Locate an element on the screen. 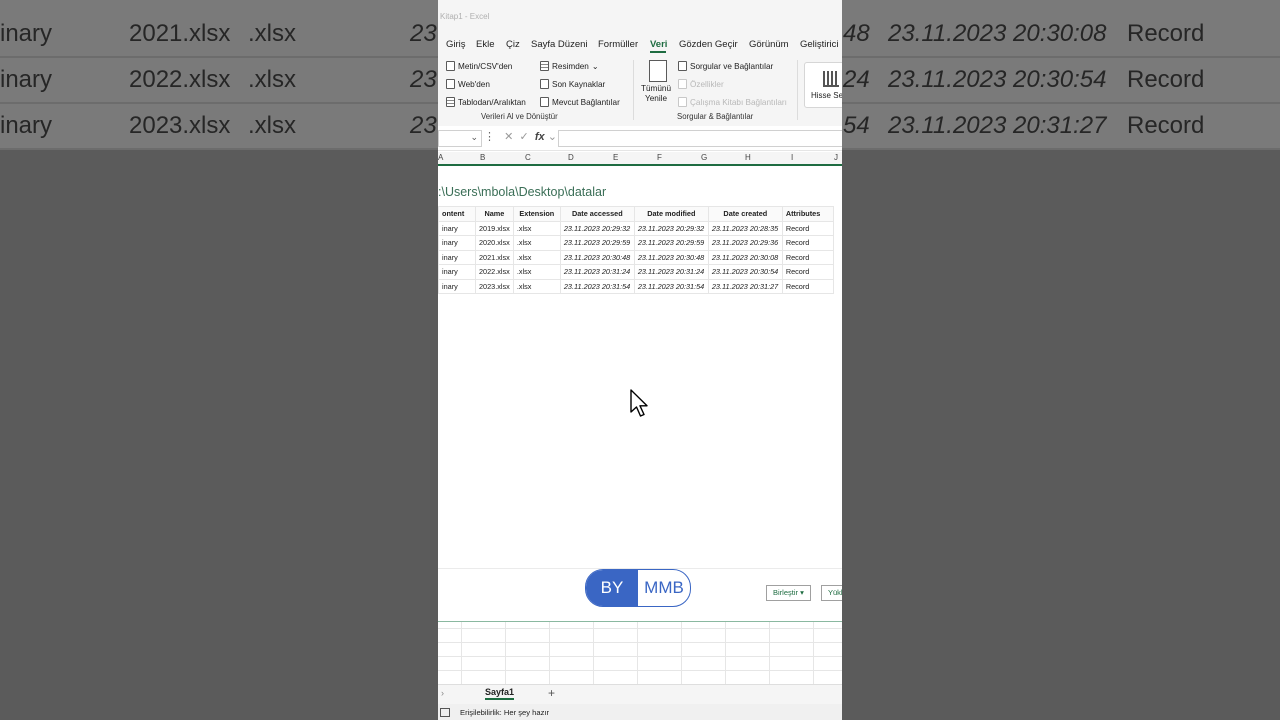  stocks-button: Hisse Senedi is located at coordinates (823, 85).